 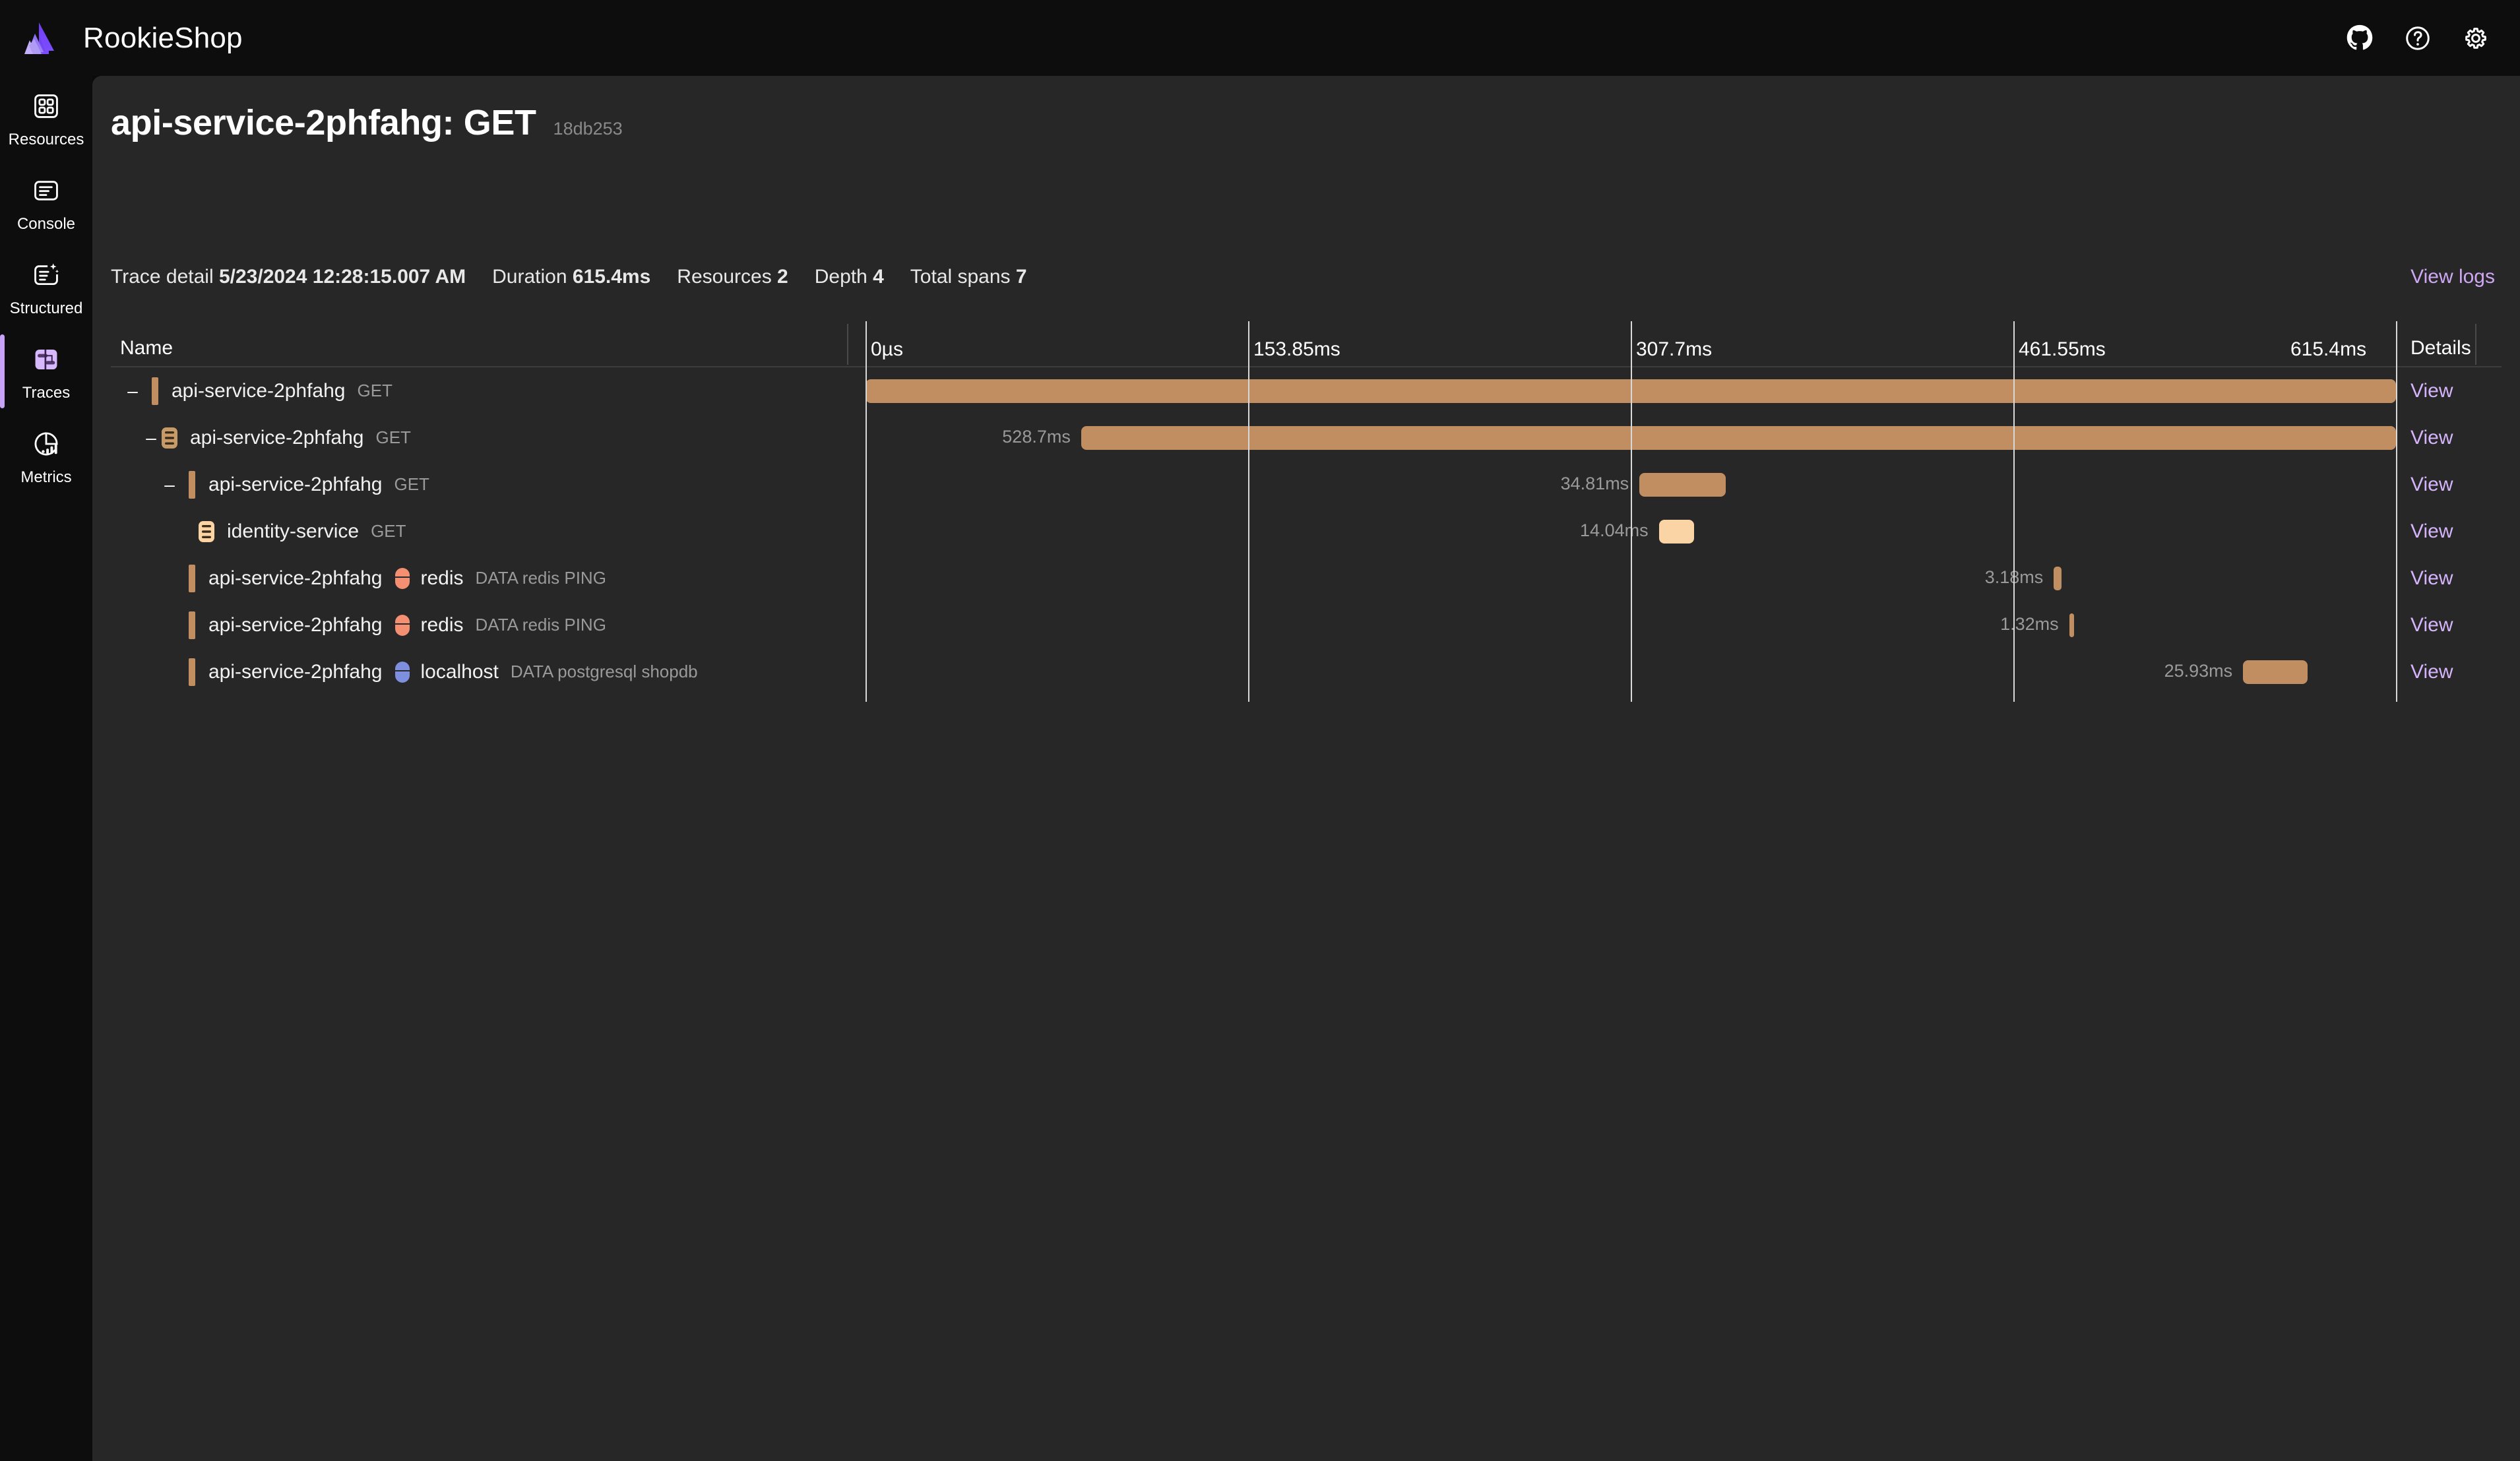 I want to click on help-icon, so click(x=2418, y=38).